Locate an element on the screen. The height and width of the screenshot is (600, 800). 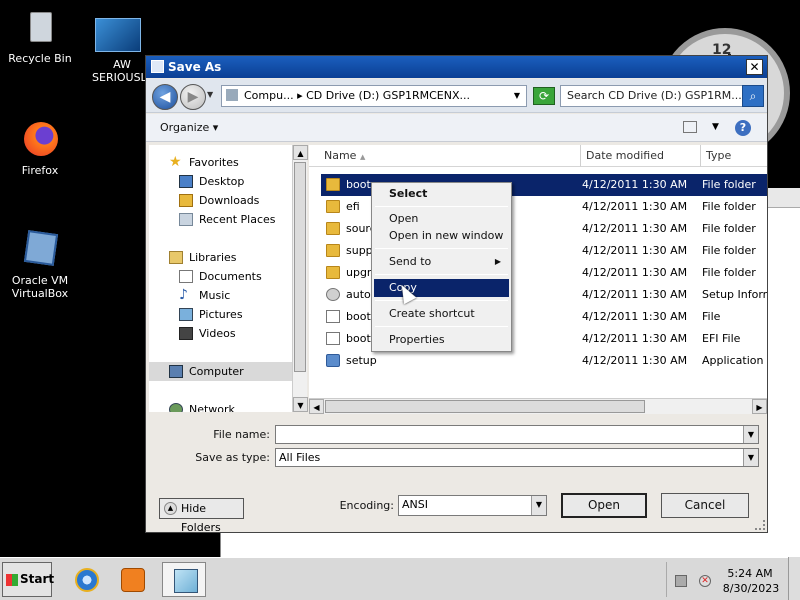
taskbar-media-player is located at coordinates (132, 579).